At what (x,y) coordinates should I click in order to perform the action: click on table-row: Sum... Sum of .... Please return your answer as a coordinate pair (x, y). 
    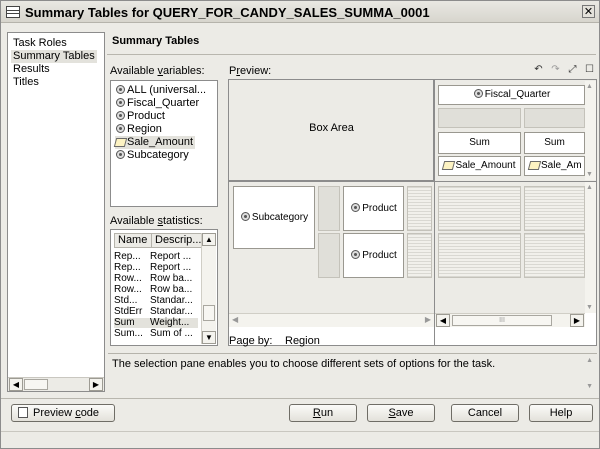
    Looking at the image, I should click on (153, 334).